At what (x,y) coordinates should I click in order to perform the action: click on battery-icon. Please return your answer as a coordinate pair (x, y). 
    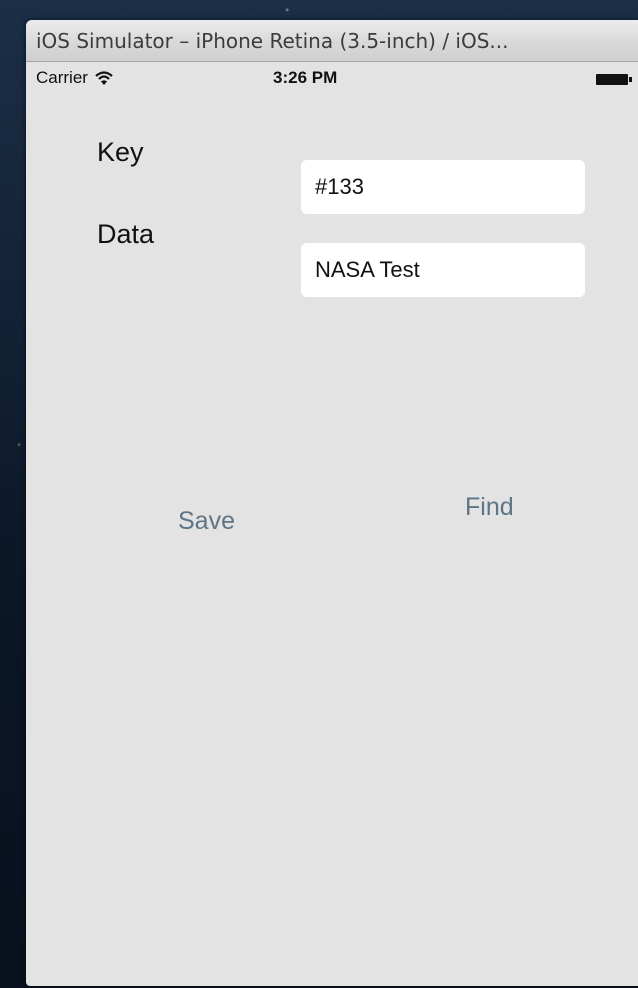
    Looking at the image, I should click on (614, 79).